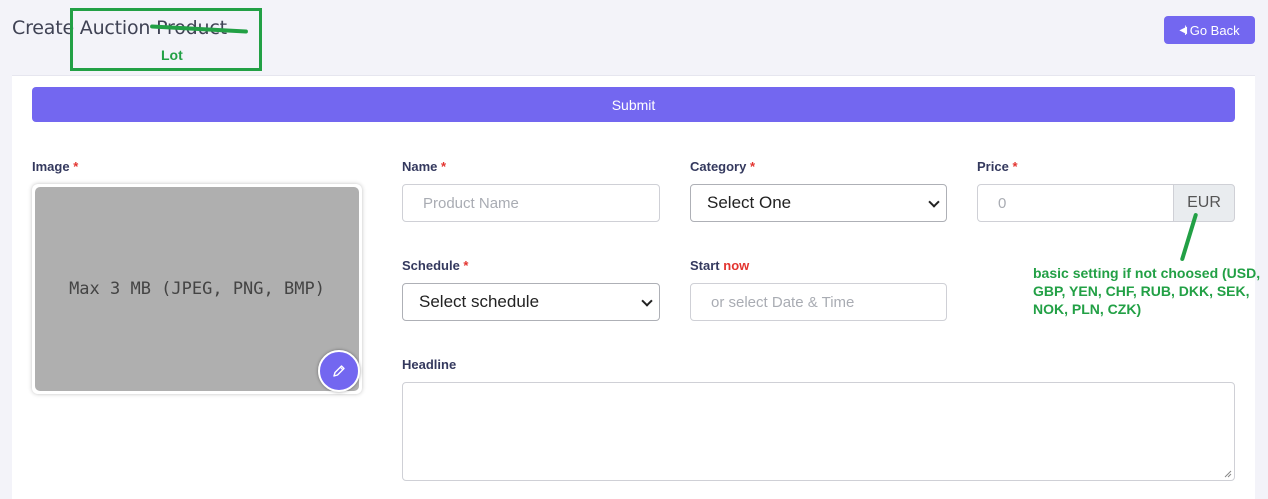  I want to click on schedule-label: Schedule *, so click(435, 265).